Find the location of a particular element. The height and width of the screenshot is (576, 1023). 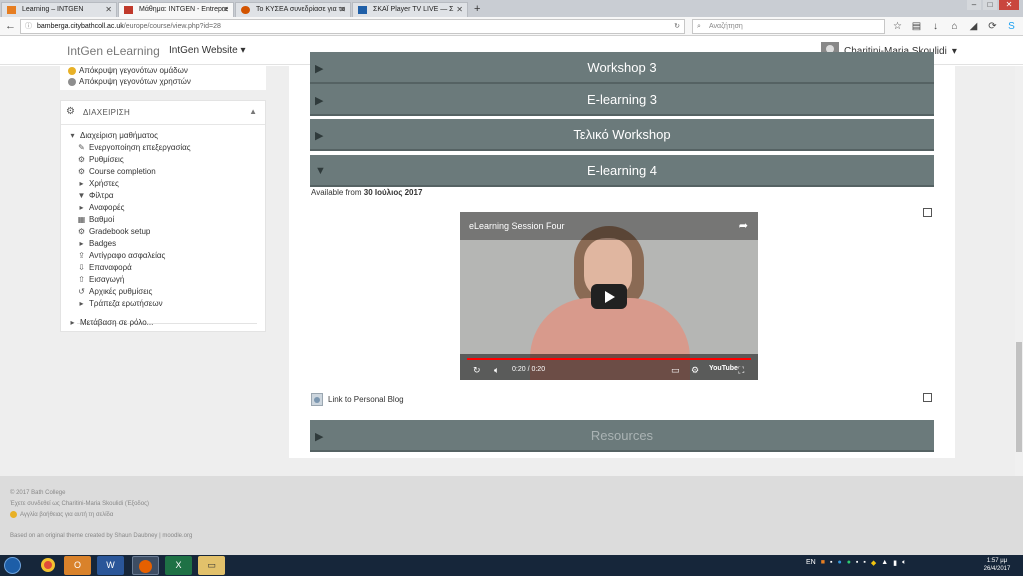

tray-app-icon: ■ is located at coordinates (823, 563).